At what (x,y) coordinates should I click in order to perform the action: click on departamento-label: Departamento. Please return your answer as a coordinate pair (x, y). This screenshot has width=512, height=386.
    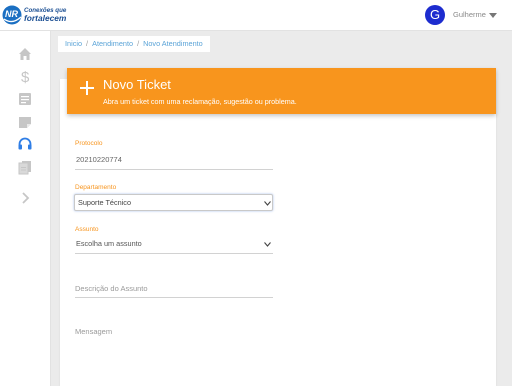
    Looking at the image, I should click on (96, 187).